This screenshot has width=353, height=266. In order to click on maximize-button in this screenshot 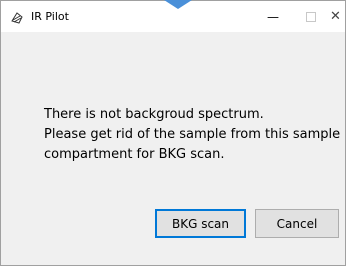, I will do `click(311, 16)`.